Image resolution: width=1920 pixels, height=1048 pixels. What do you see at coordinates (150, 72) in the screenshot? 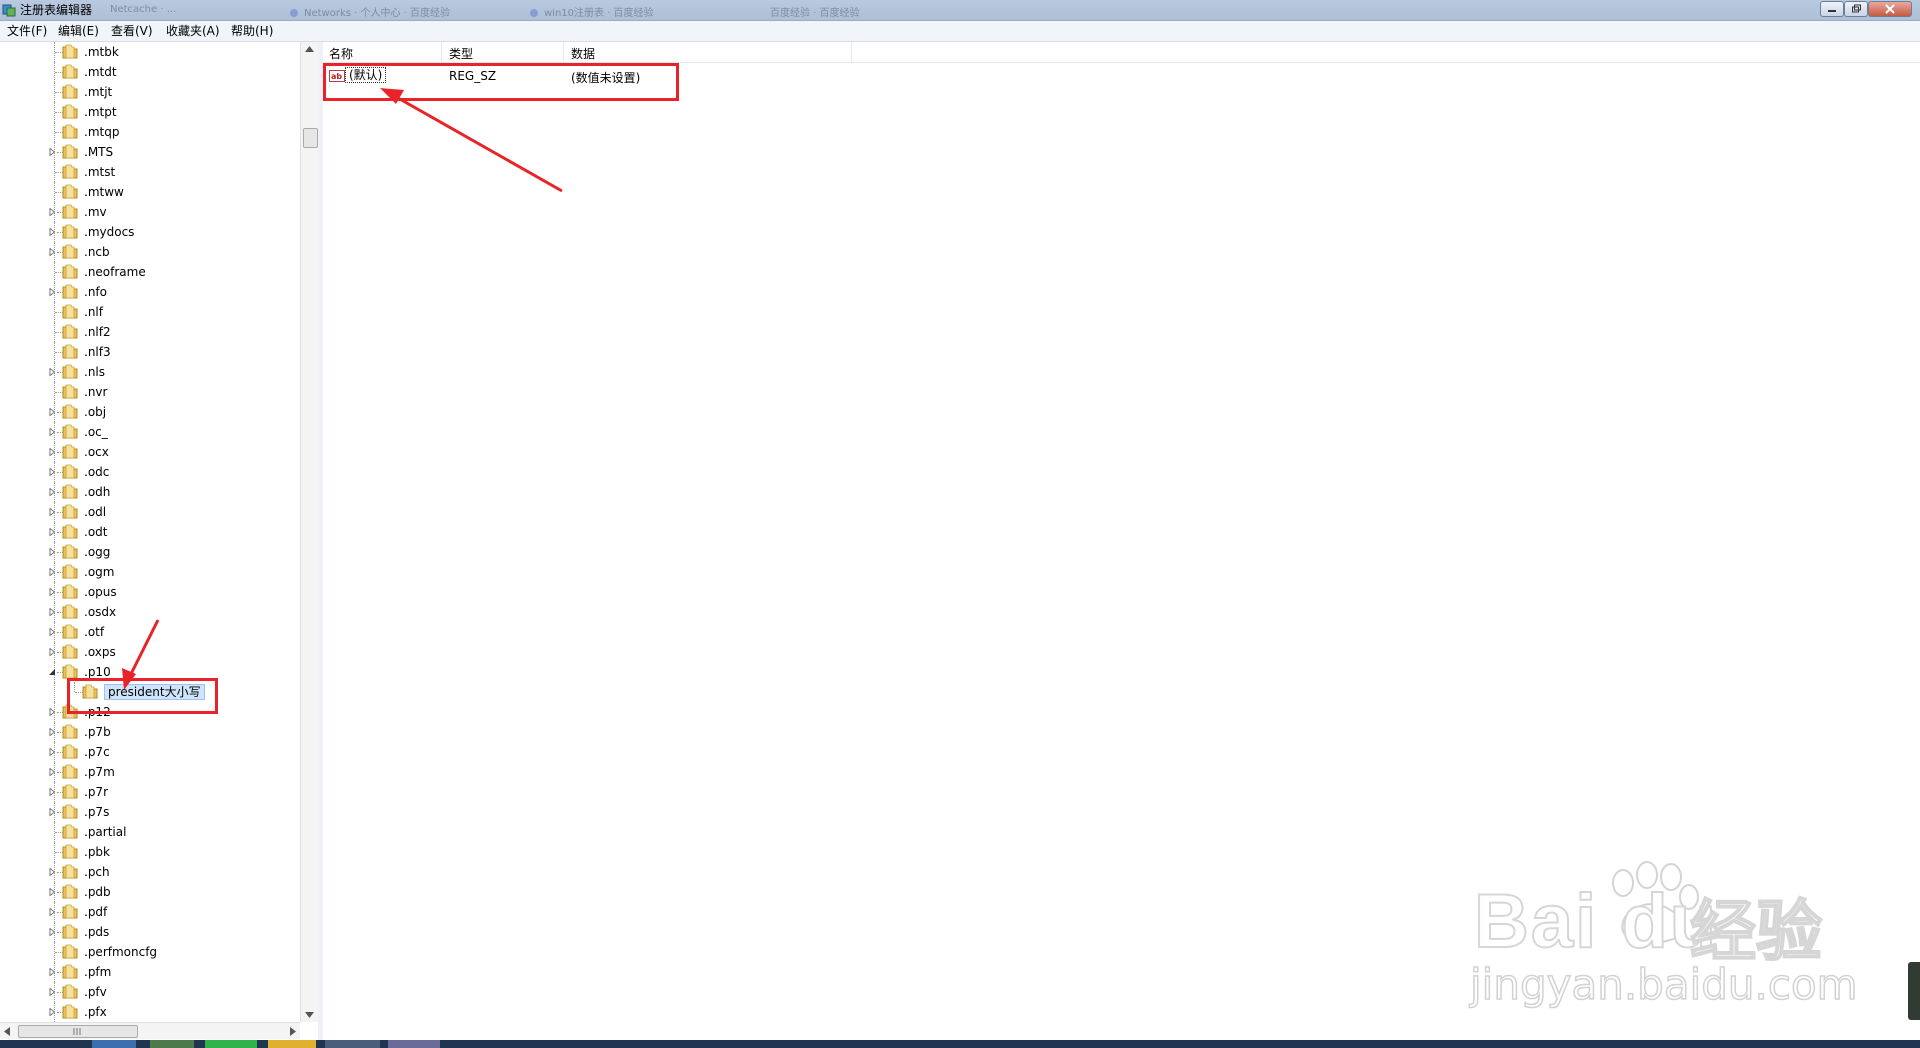
I see `tree-item: .mtdt` at bounding box center [150, 72].